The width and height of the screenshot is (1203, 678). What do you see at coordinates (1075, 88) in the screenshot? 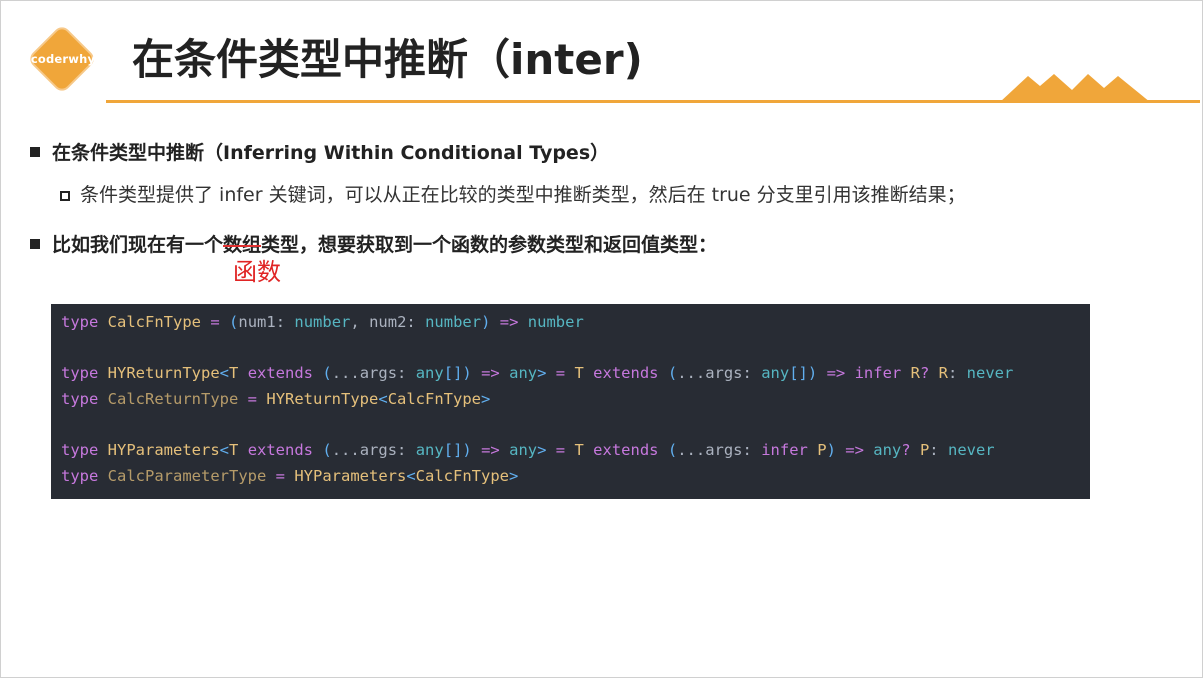
I see `mountain-decoration` at bounding box center [1075, 88].